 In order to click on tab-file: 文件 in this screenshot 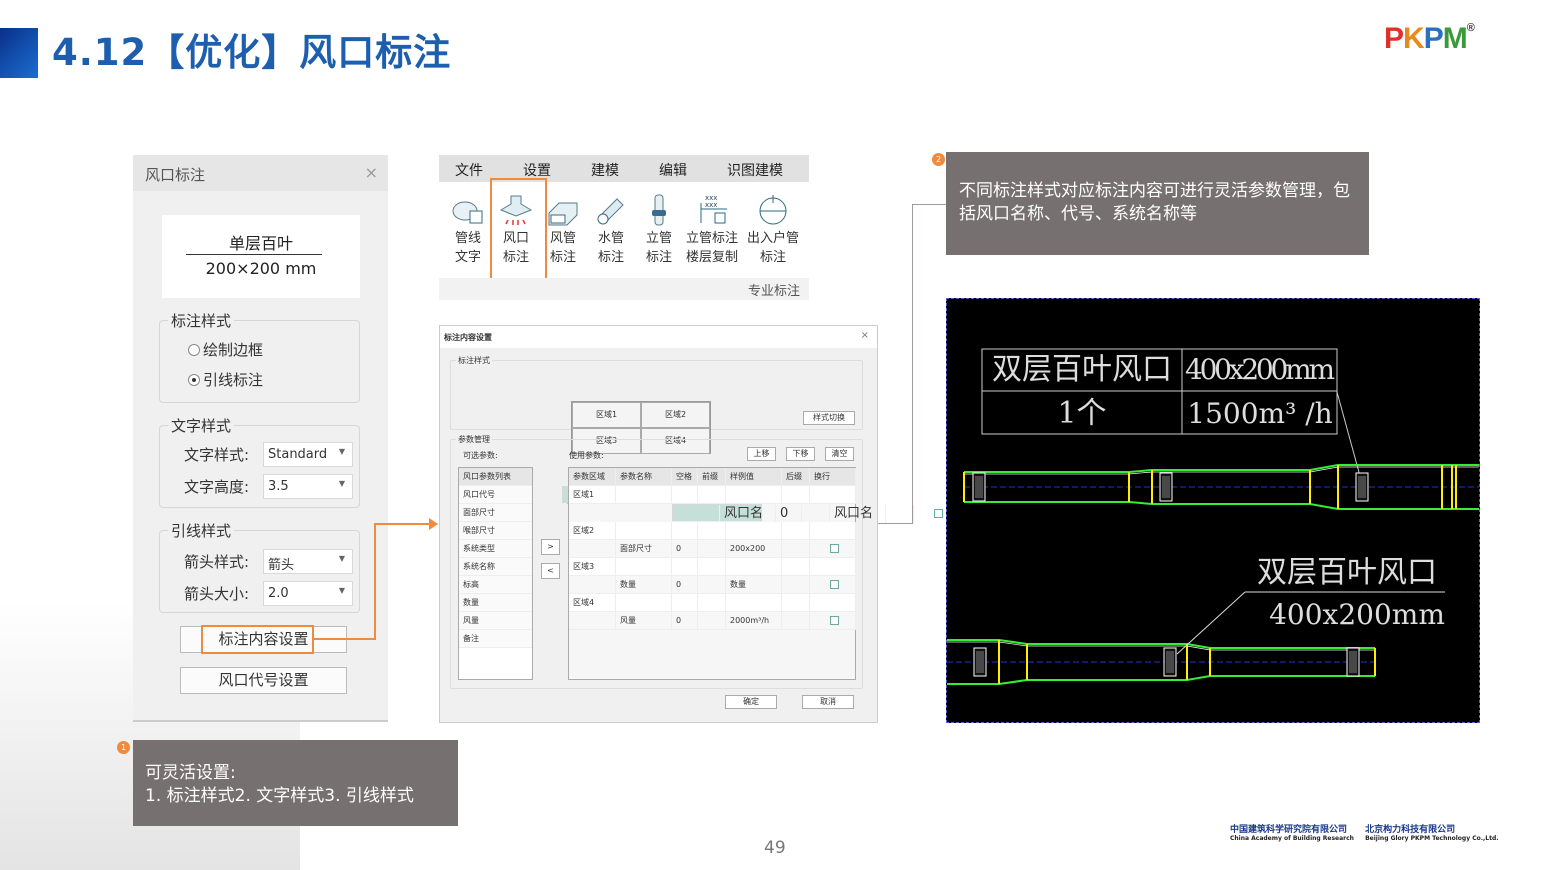, I will do `click(469, 170)`.